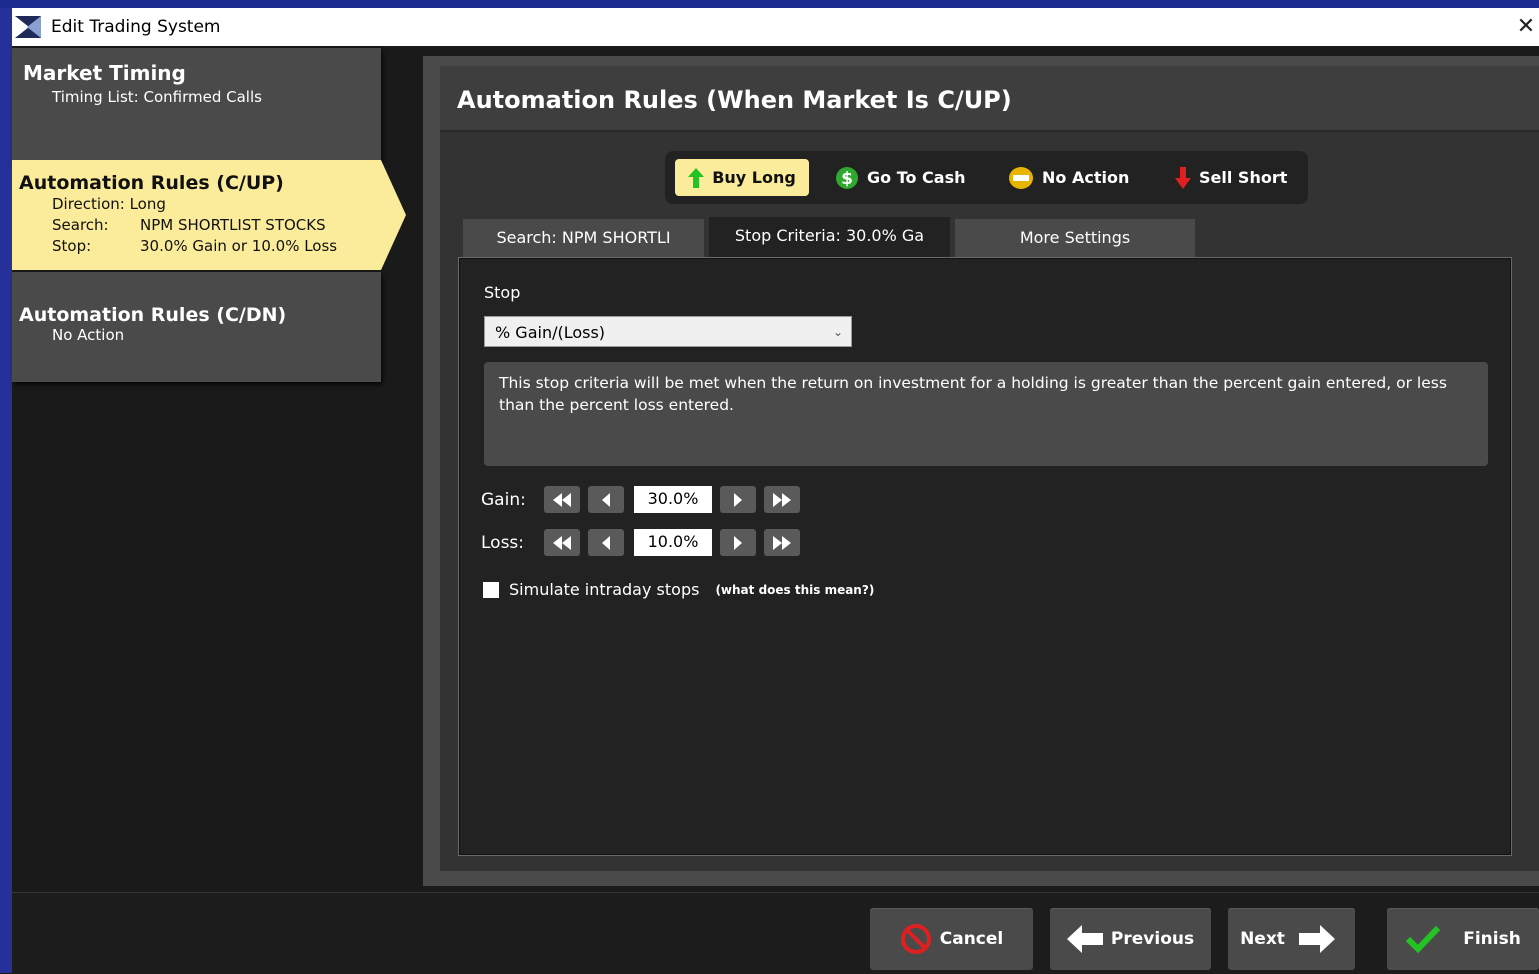 The image size is (1539, 974). I want to click on loss-decrease-fast-button, so click(562, 542).